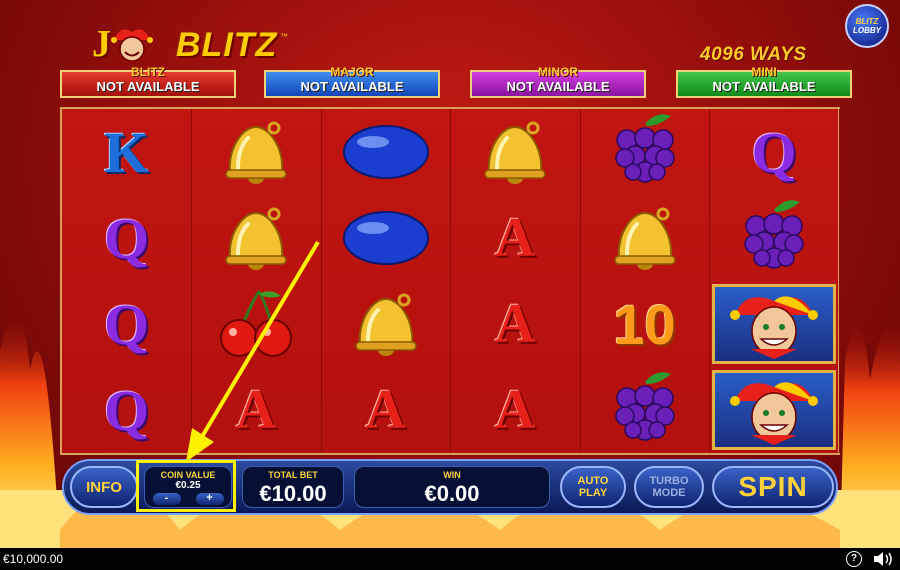  I want to click on total-bet-title: TOTAL BET, so click(293, 475).